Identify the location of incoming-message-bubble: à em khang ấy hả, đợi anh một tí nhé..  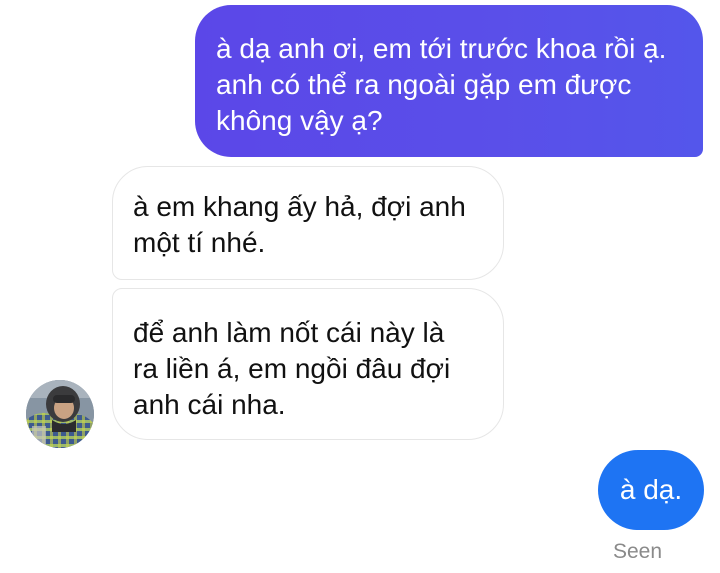
(308, 223).